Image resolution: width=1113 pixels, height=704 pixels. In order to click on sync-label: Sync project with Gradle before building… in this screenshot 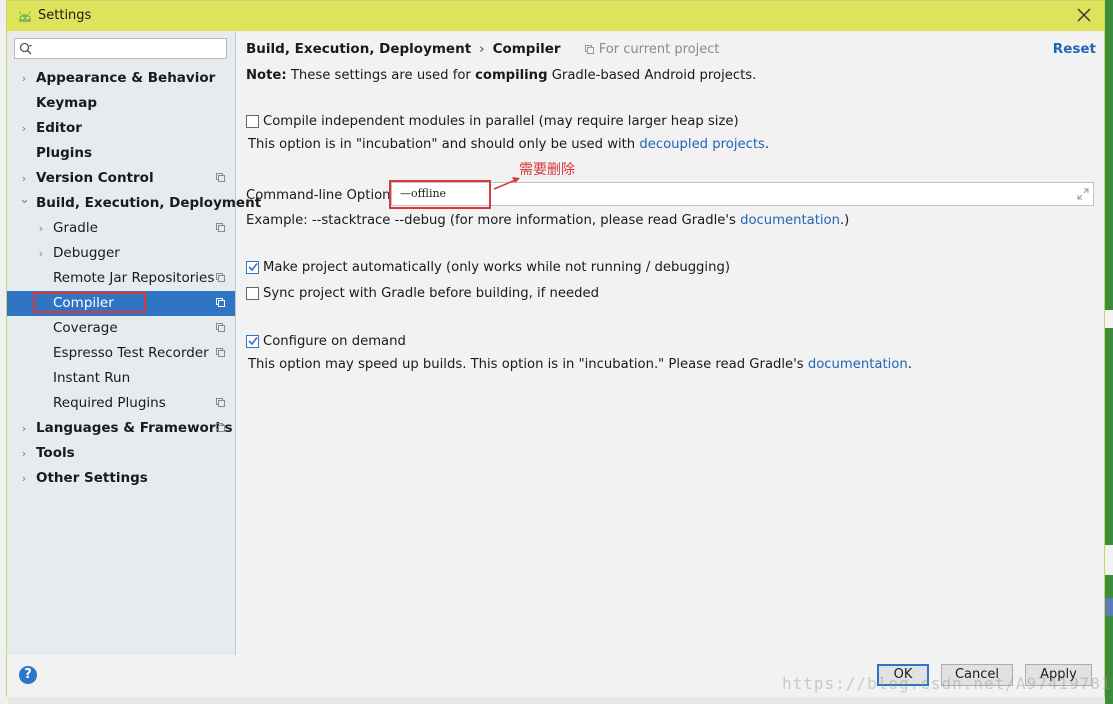, I will do `click(431, 293)`.